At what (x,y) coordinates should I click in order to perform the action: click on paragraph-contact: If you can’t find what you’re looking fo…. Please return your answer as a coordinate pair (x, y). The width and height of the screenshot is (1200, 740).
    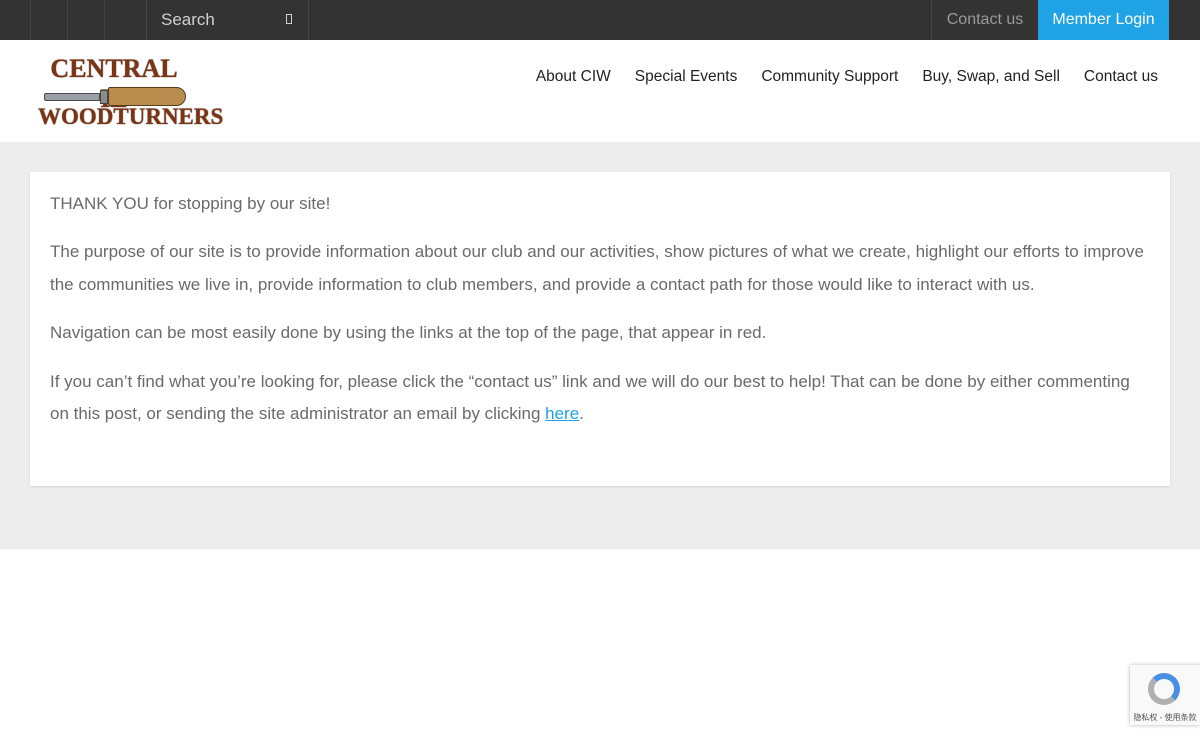
    Looking at the image, I should click on (600, 398).